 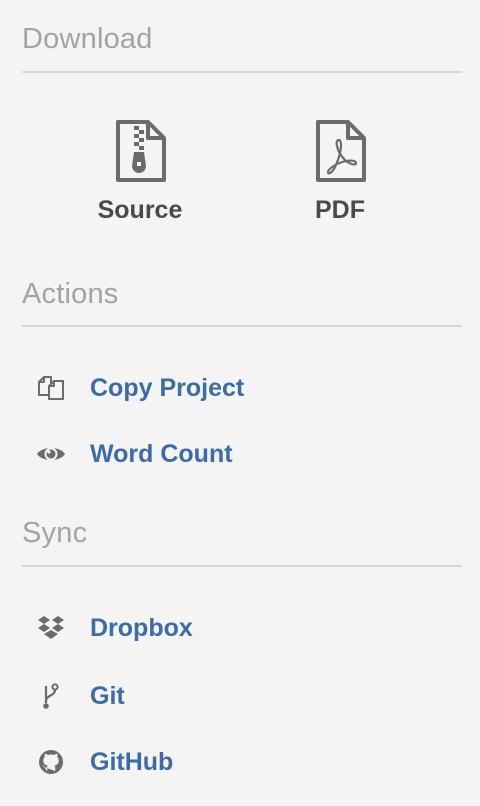 I want to click on actions-divider, so click(x=242, y=326).